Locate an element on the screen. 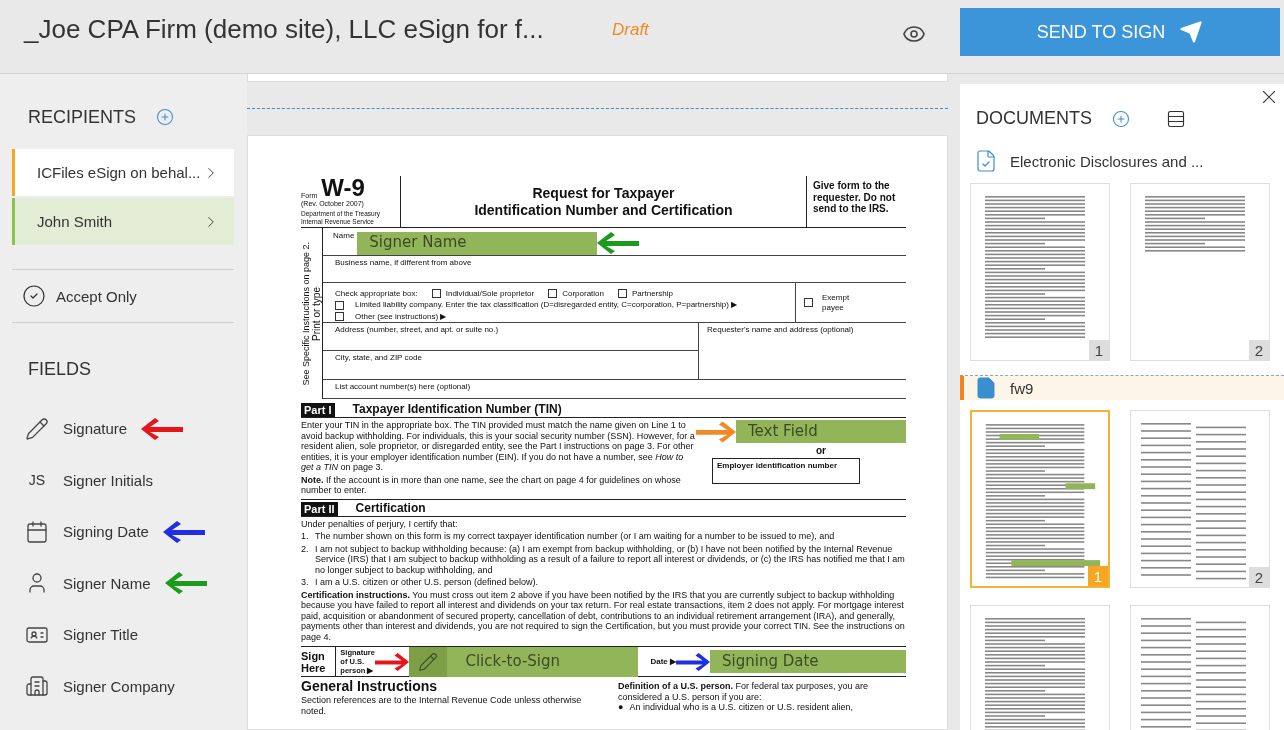  field-item: Signer Company is located at coordinates (119, 686).